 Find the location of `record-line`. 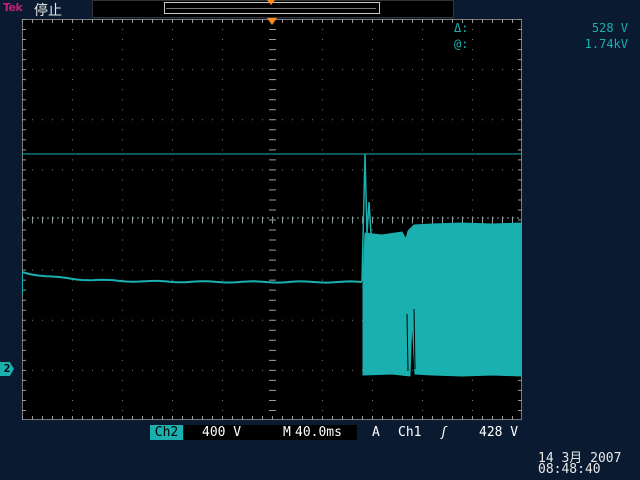

record-line is located at coordinates (271, 8).